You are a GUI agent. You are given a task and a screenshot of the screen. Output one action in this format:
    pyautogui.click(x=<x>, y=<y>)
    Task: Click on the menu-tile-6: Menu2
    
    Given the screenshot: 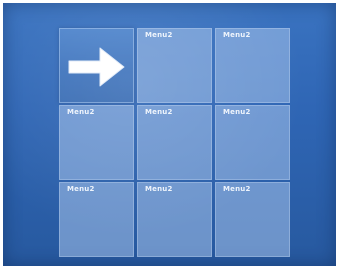 What is the action you would take?
    pyautogui.click(x=252, y=142)
    